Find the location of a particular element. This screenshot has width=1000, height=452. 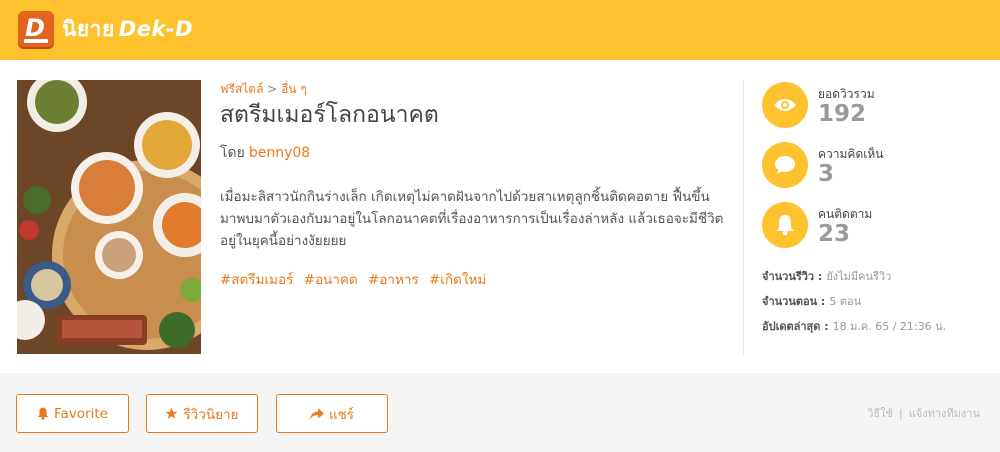

views-count: 192 is located at coordinates (842, 114).